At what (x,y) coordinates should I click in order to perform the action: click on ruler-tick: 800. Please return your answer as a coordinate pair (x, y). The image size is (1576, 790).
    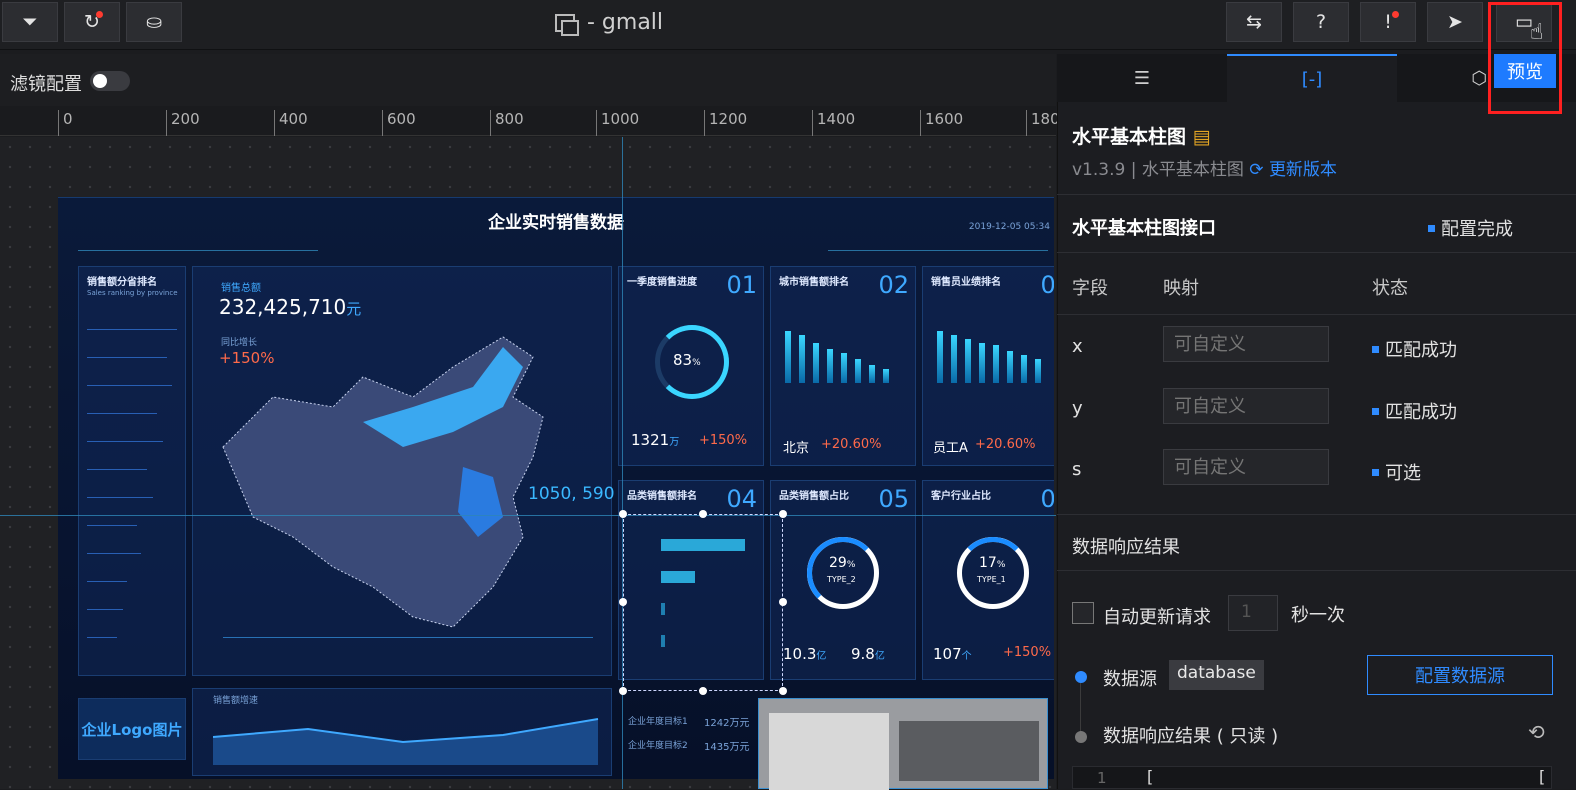
    Looking at the image, I should click on (507, 123).